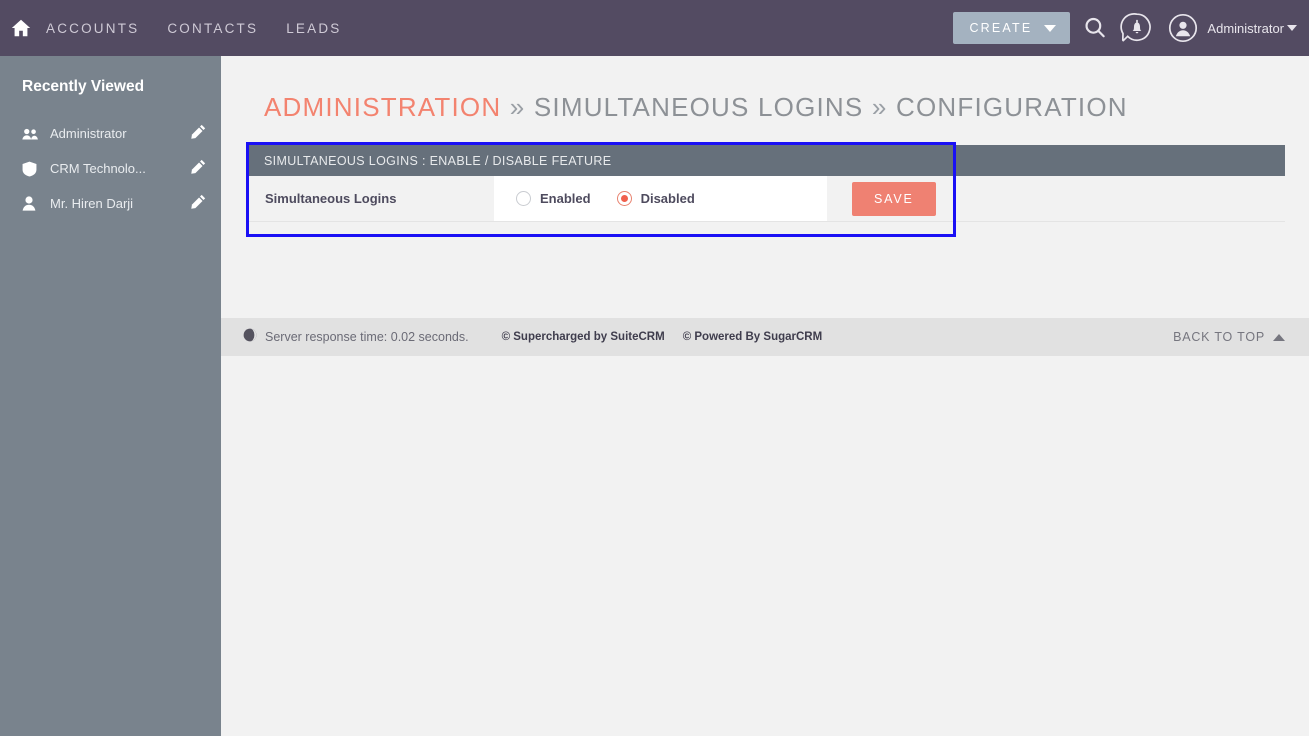 This screenshot has height=736, width=1309. I want to click on create-button-label: CREATE, so click(1001, 28).